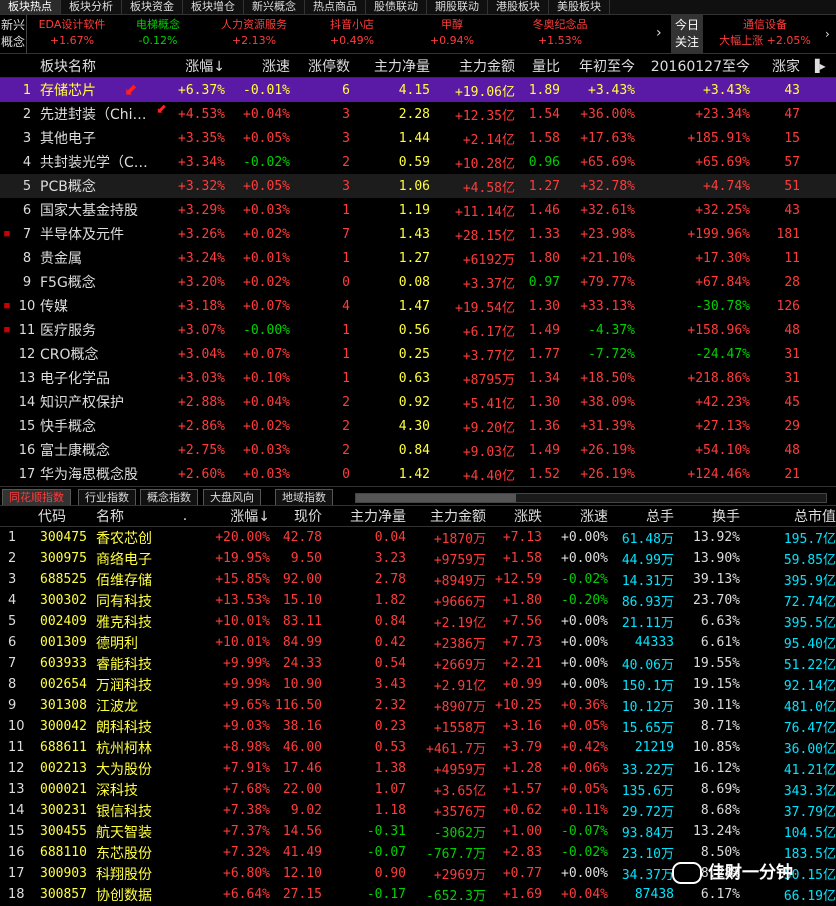  What do you see at coordinates (91, 7) in the screenshot?
I see `top-tab-1: 板块分析` at bounding box center [91, 7].